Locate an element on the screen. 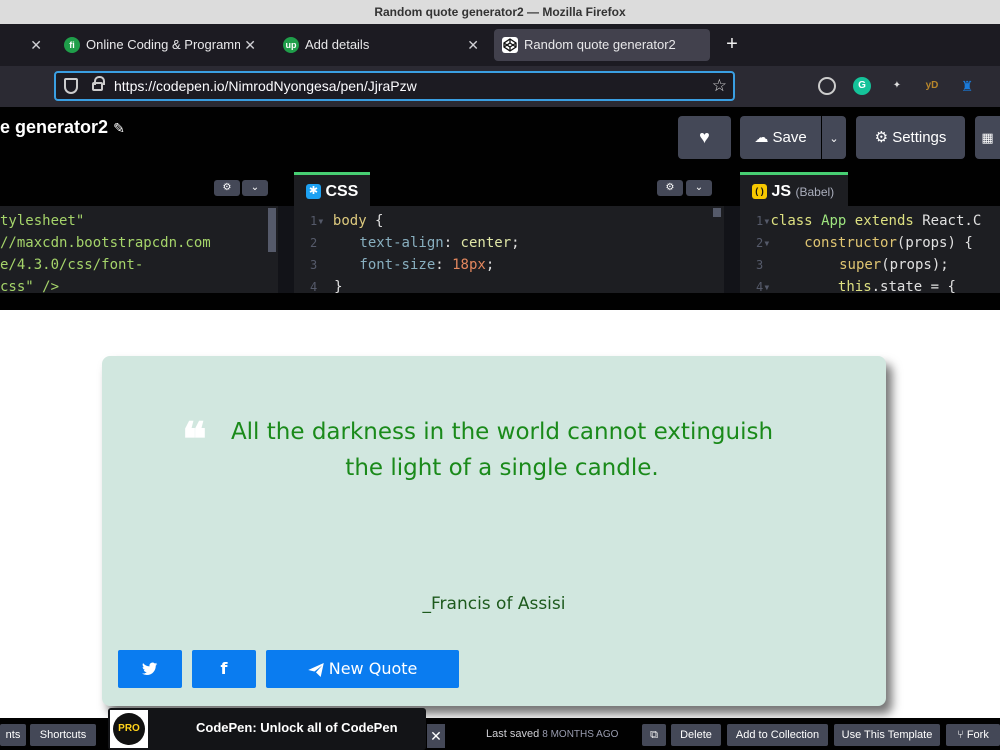  trophy-icon: ♜ is located at coordinates (967, 86).